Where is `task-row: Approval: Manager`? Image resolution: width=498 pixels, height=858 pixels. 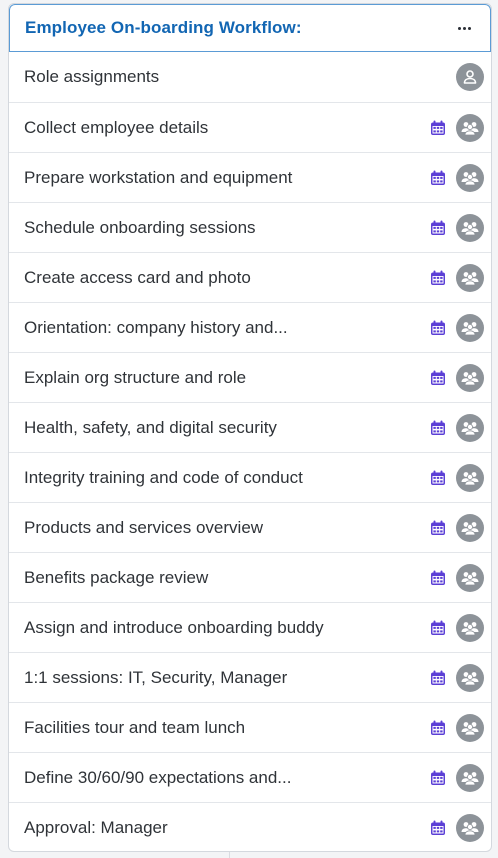
task-row: Approval: Manager is located at coordinates (250, 826).